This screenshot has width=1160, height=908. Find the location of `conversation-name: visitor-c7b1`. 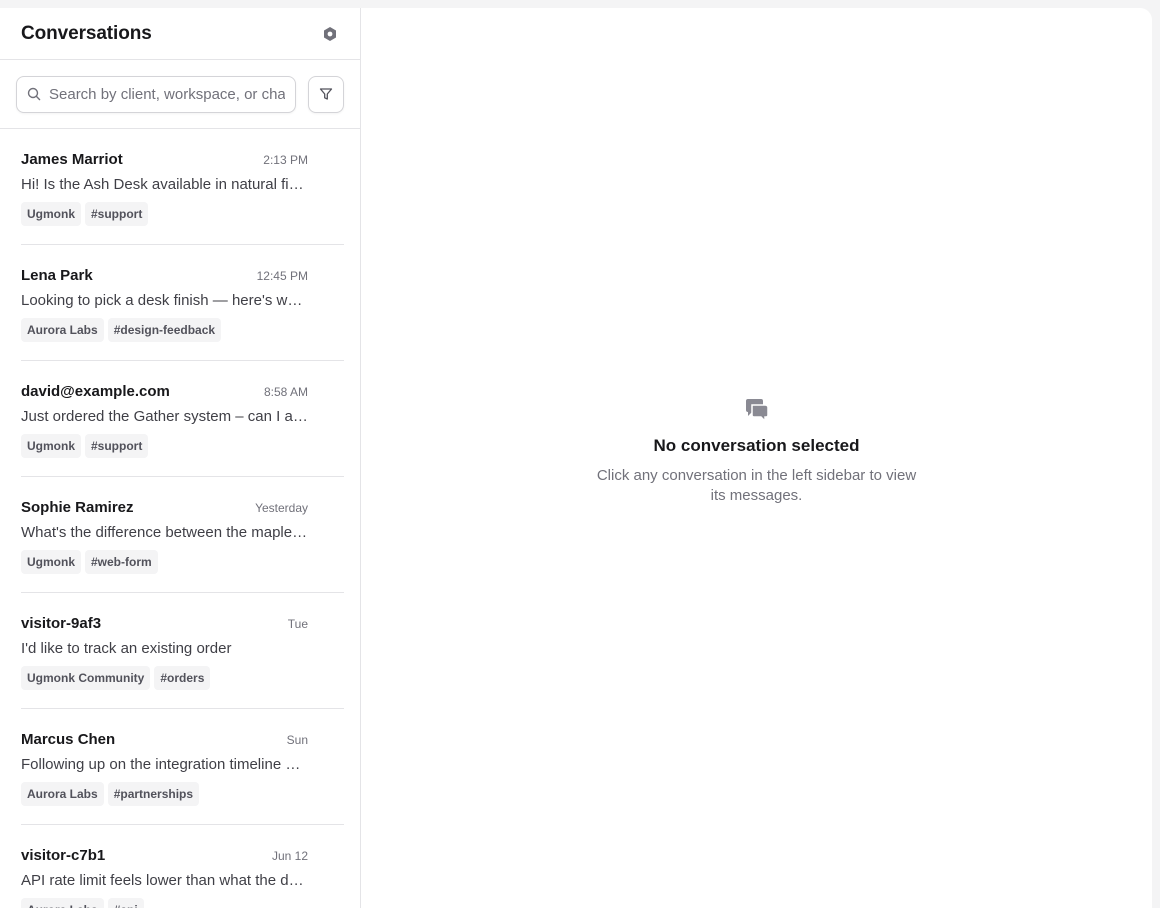

conversation-name: visitor-c7b1 is located at coordinates (63, 855).